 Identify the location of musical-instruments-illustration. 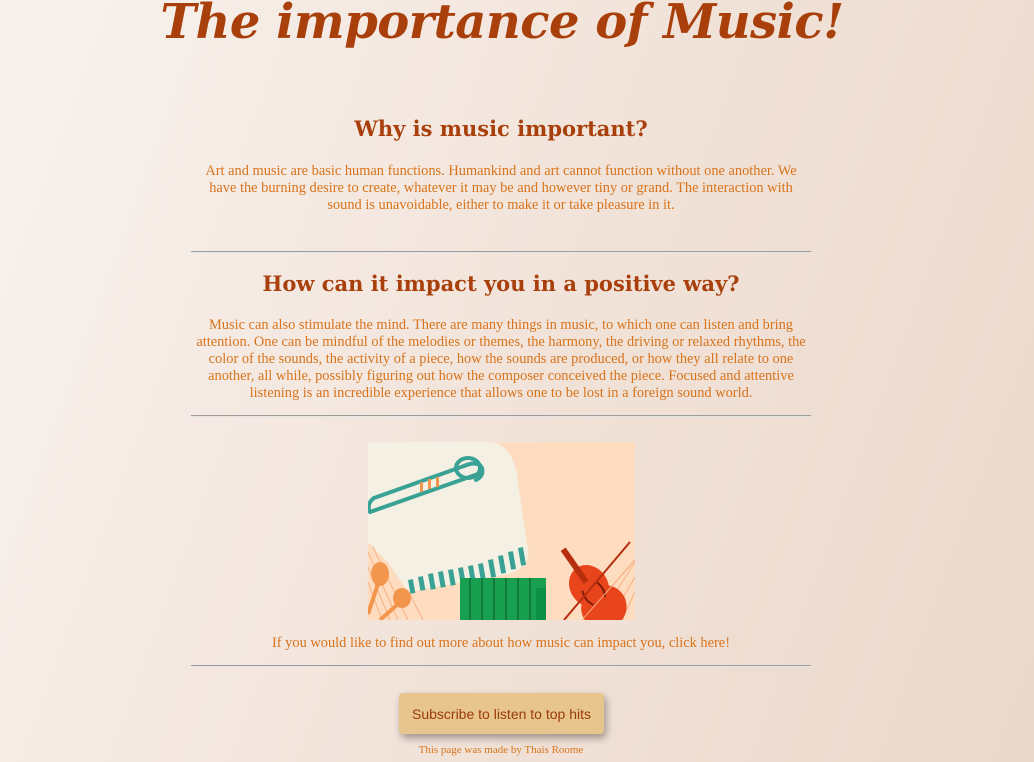
(501, 531).